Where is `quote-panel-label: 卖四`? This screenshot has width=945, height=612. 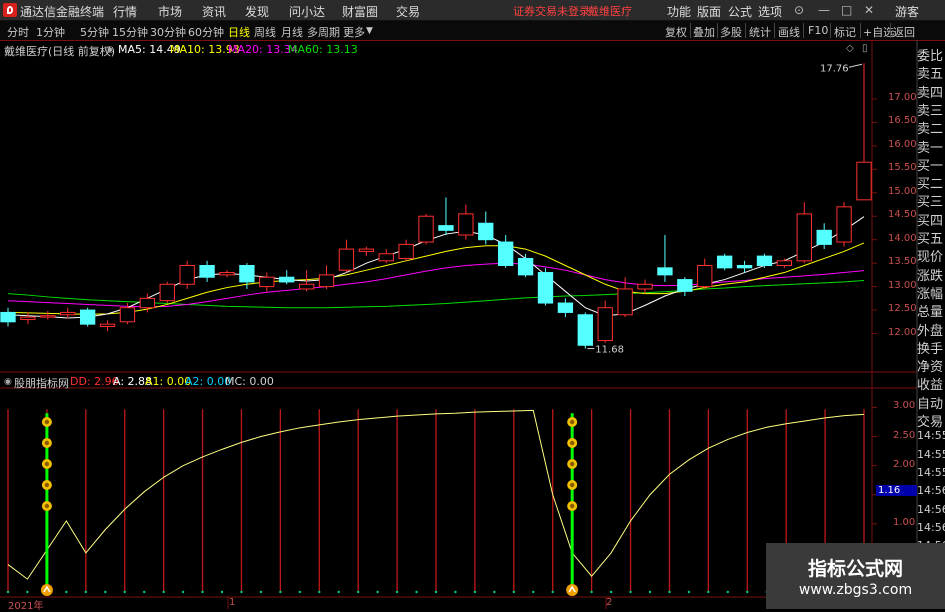 quote-panel-label: 卖四 is located at coordinates (931, 91).